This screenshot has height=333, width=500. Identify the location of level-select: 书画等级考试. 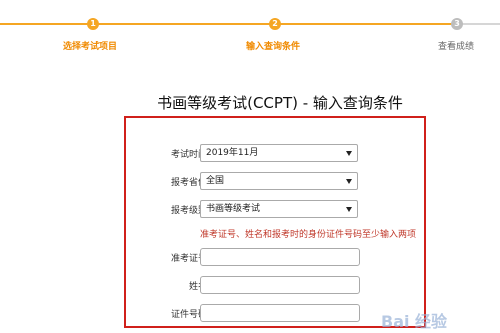
(279, 209).